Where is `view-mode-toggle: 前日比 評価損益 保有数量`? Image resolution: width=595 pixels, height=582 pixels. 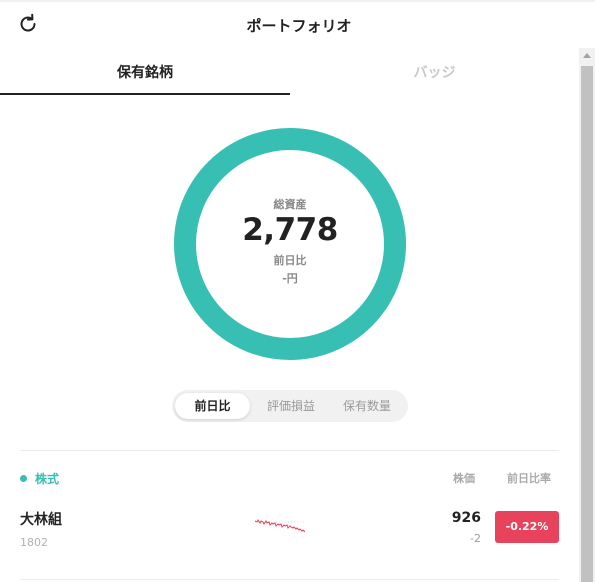
view-mode-toggle: 前日比 評価損益 保有数量 is located at coordinates (290, 406).